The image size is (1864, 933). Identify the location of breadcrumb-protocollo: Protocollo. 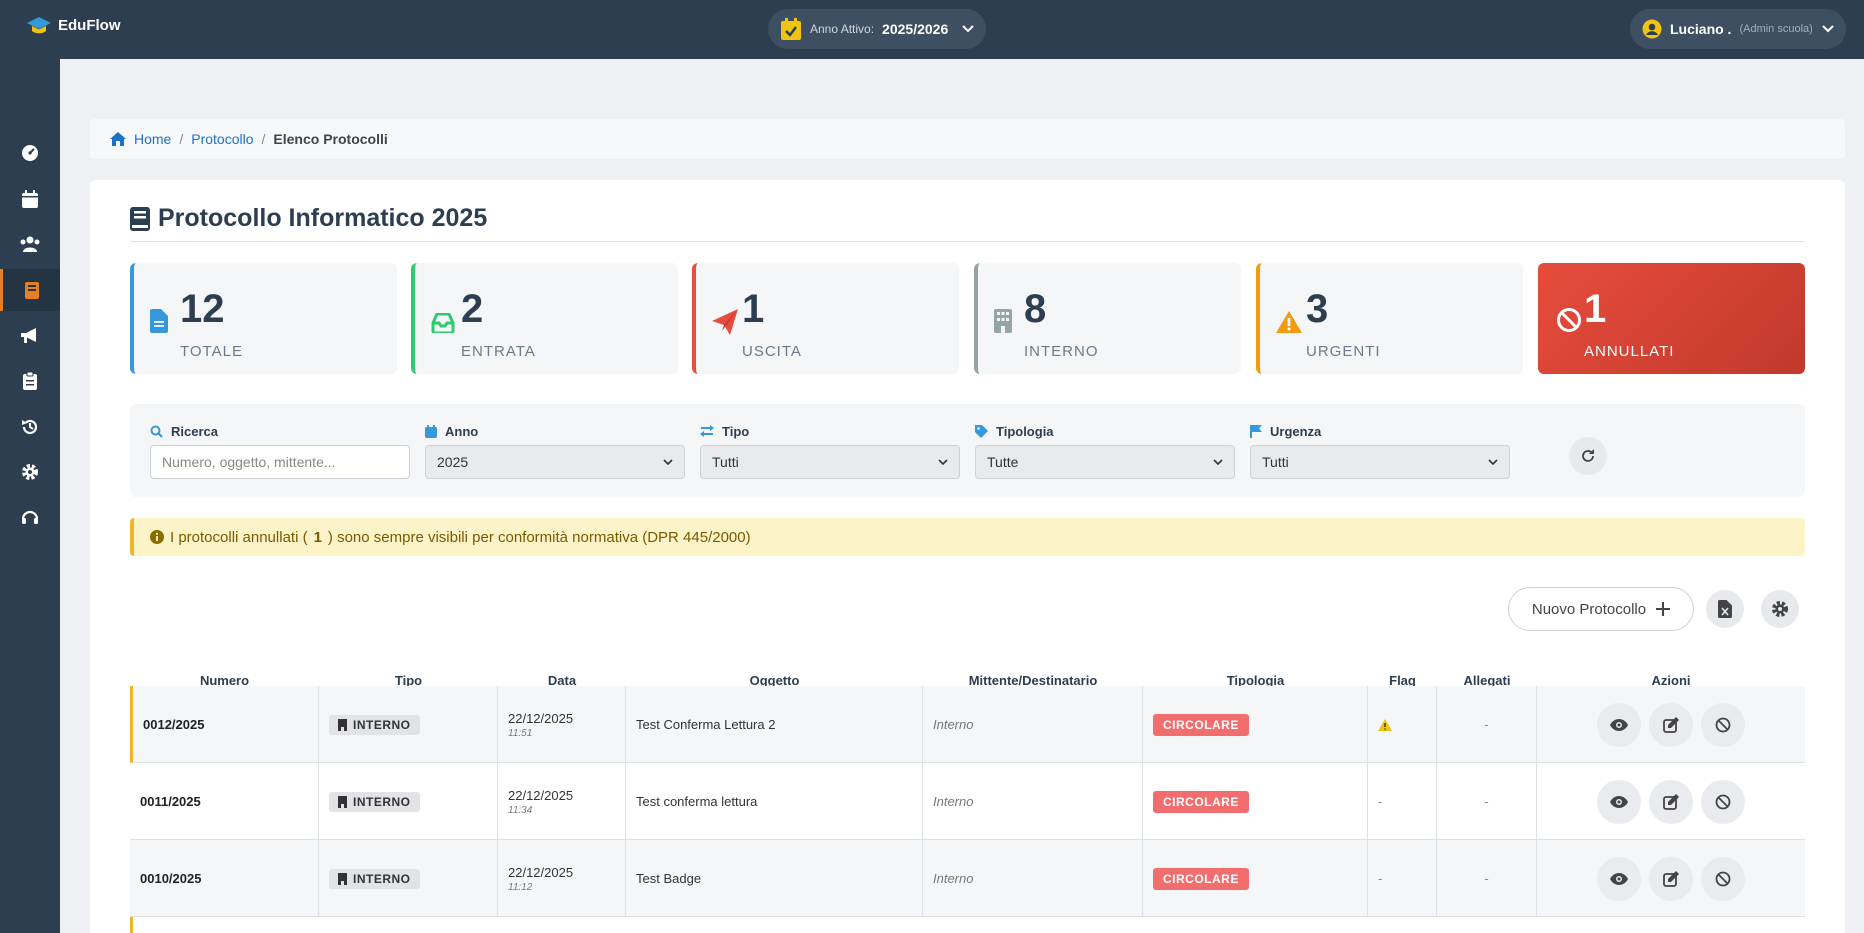
(222, 139).